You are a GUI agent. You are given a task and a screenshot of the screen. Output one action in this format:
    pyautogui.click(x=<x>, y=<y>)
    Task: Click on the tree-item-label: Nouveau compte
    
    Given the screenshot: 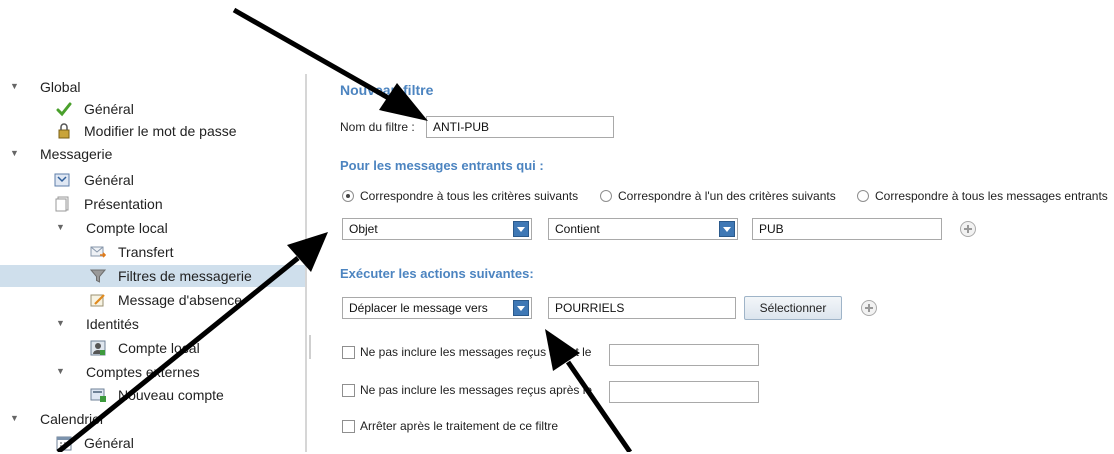 What is the action you would take?
    pyautogui.click(x=171, y=395)
    